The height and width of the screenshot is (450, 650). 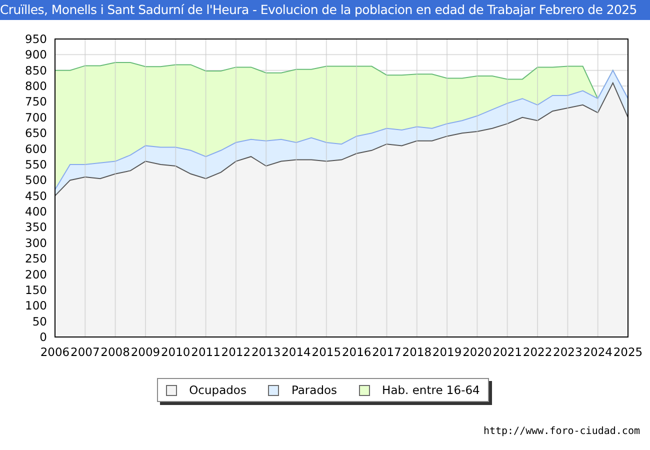 I want to click on y-tick-label: 500, so click(x=36, y=180).